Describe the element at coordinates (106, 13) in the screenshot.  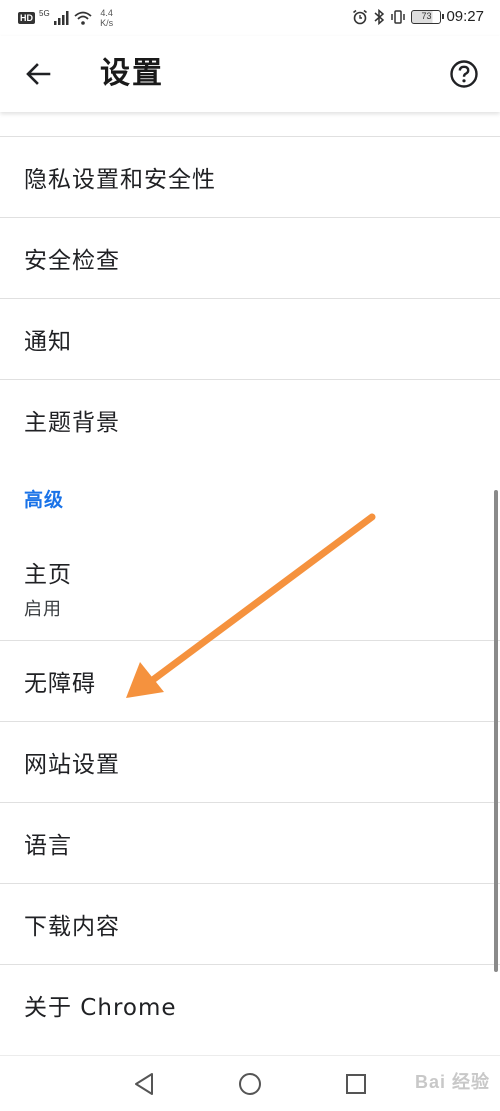
I see `speed-value: 4.4` at that location.